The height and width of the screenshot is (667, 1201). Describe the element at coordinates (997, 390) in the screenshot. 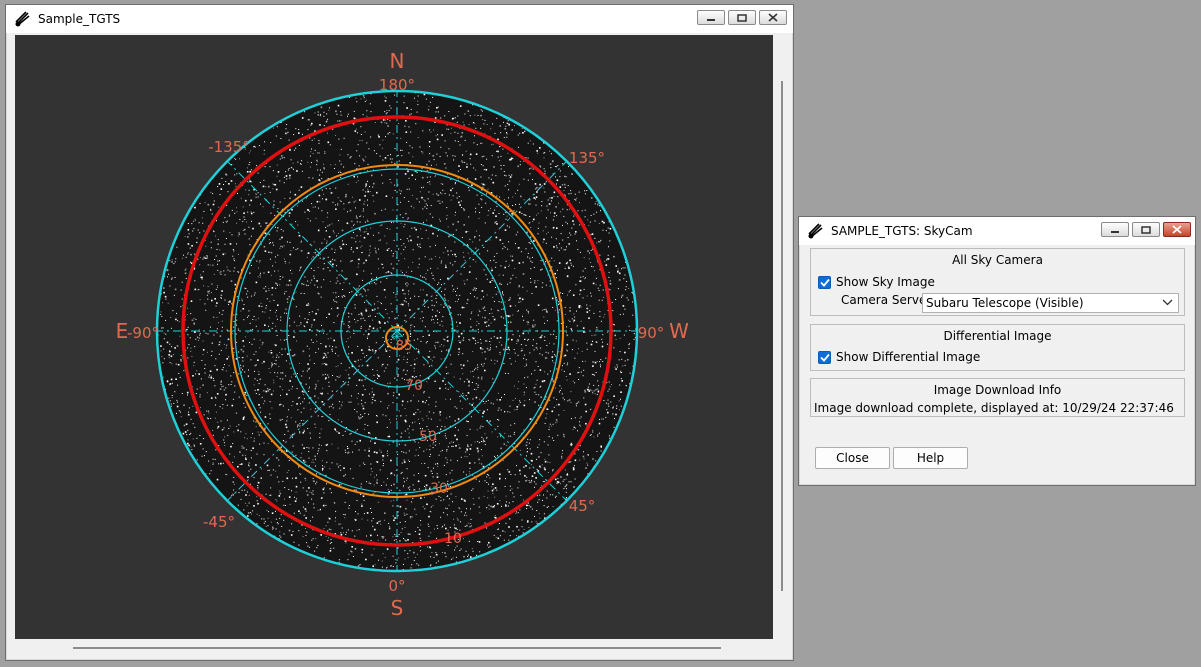

I see `image-download-info-title: Image Download Info` at that location.